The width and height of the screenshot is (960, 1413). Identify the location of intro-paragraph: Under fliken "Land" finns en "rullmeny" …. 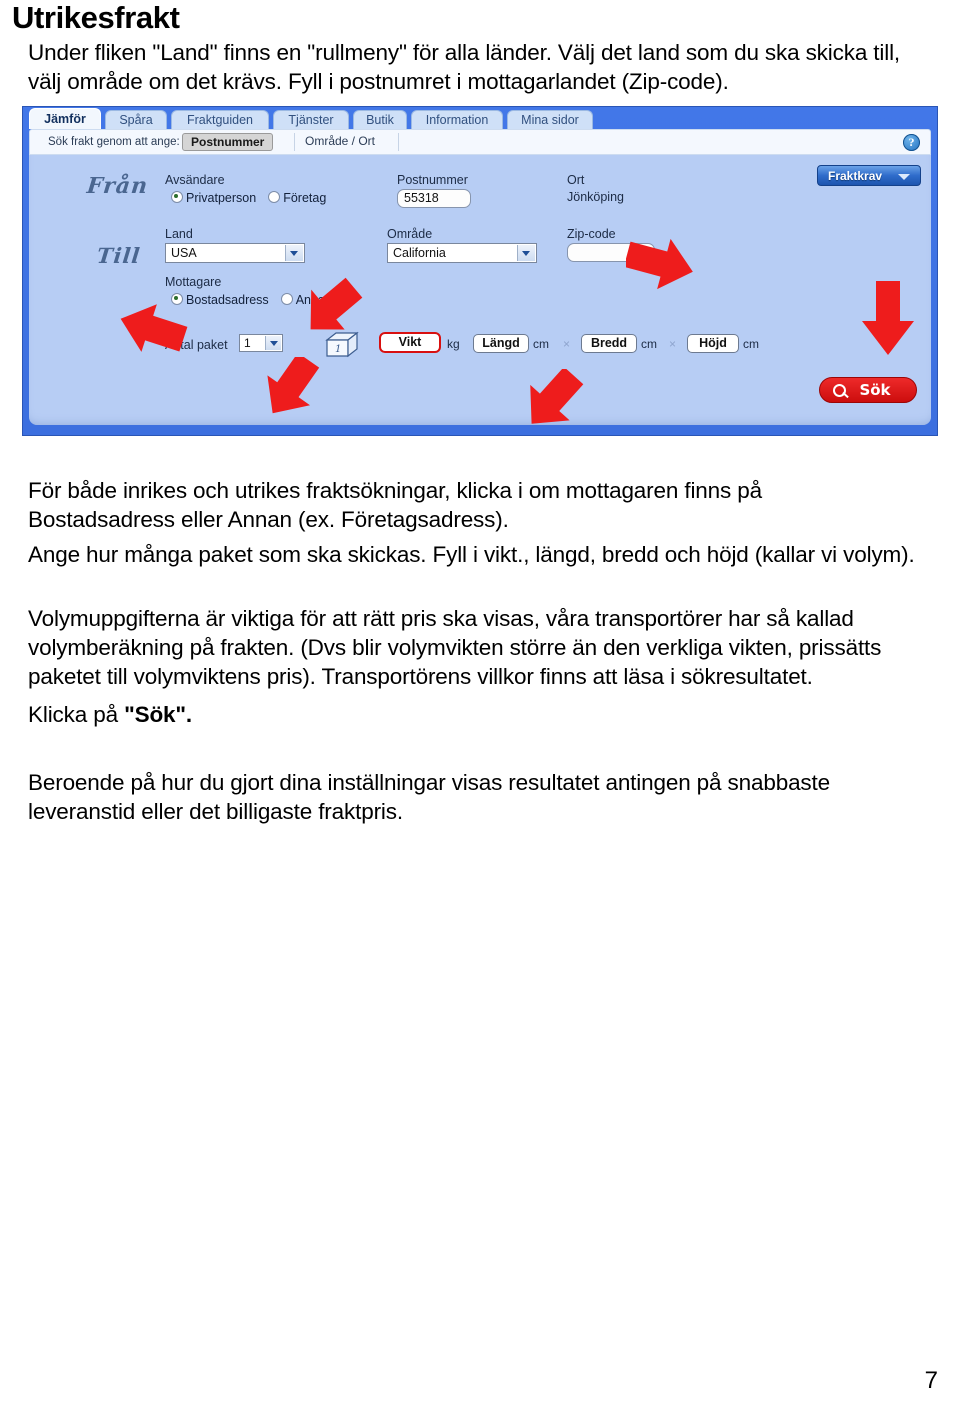
(464, 67).